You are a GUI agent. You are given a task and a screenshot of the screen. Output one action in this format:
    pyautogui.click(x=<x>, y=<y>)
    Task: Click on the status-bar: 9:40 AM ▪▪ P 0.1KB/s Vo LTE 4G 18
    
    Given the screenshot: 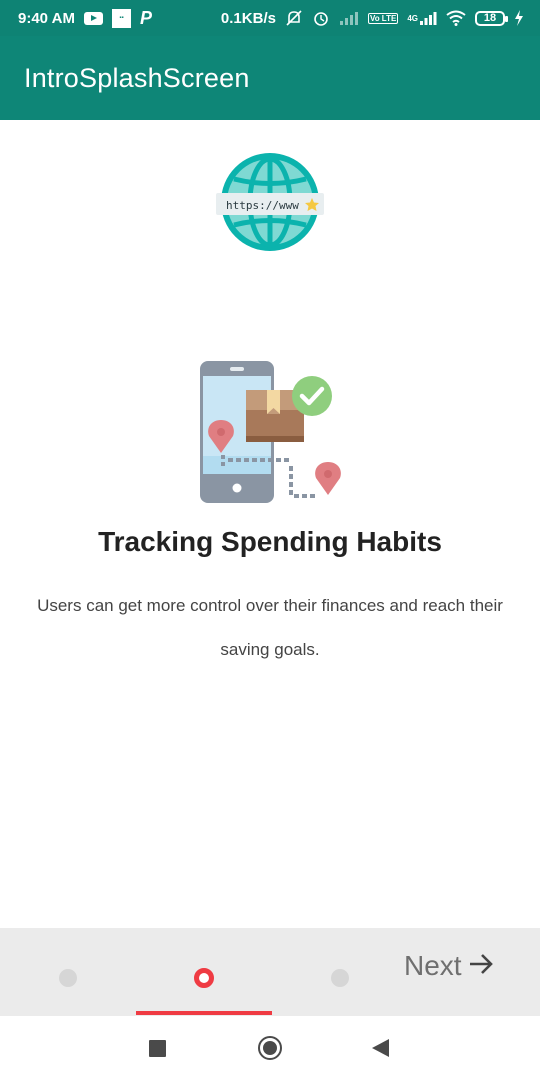 What is the action you would take?
    pyautogui.click(x=270, y=18)
    